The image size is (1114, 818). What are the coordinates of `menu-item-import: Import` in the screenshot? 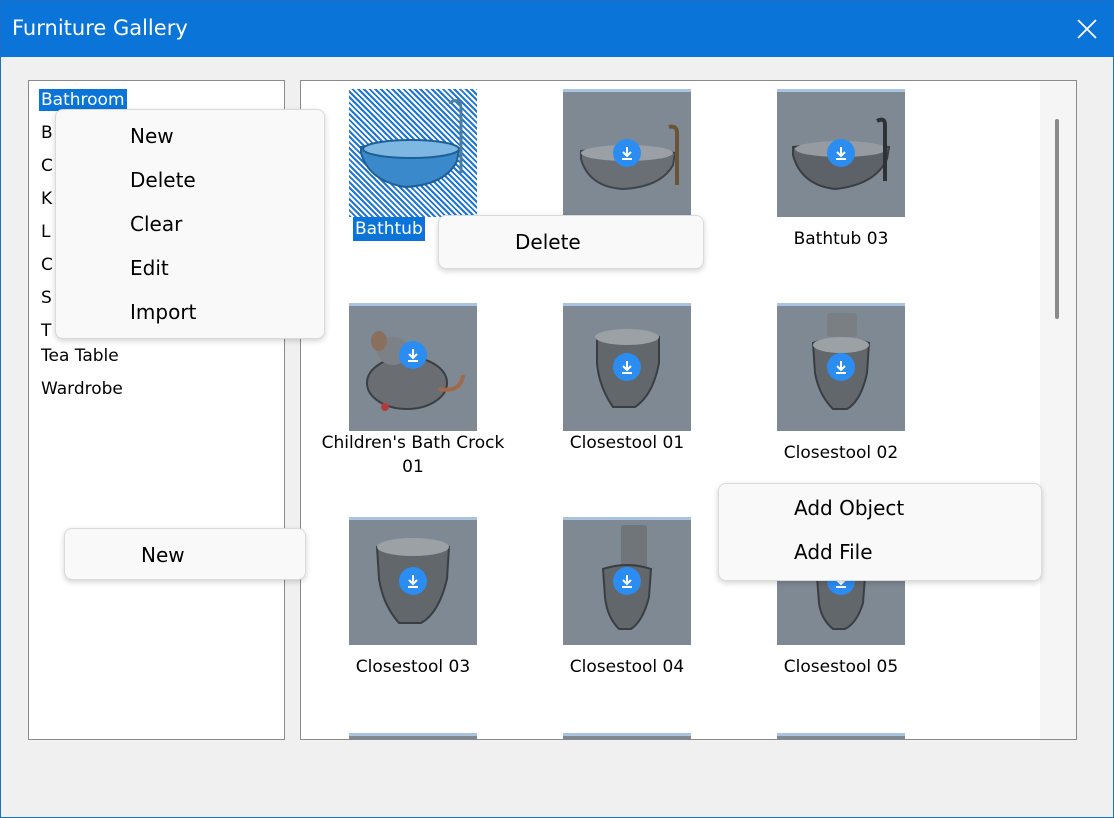 It's located at (163, 312).